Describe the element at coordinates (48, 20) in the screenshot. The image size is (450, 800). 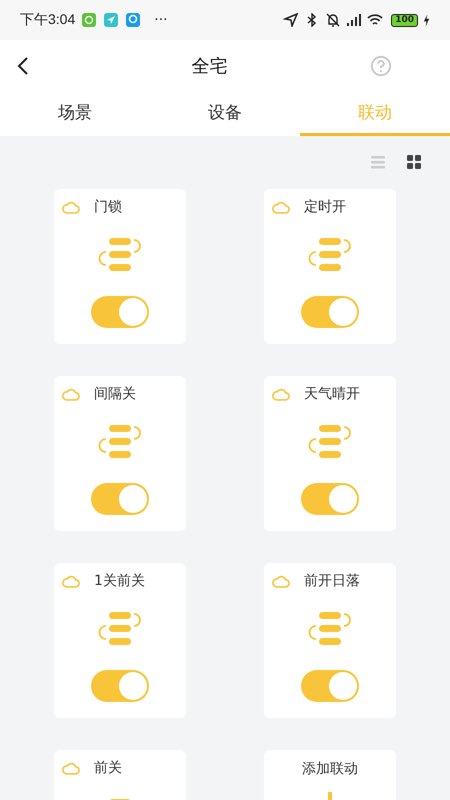
I see `status-time: 下午3:04` at that location.